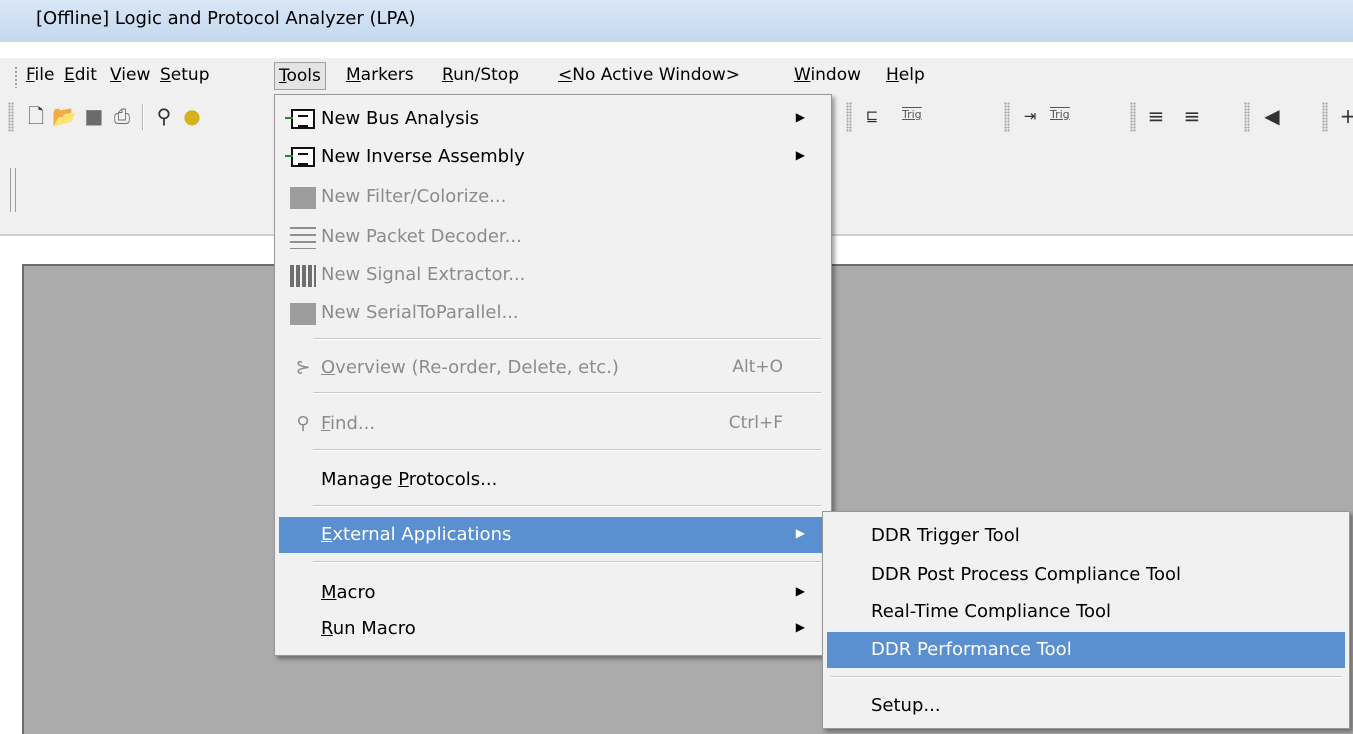 The width and height of the screenshot is (1353, 734). What do you see at coordinates (1060, 114) in the screenshot?
I see `trig-label-2: Trig` at bounding box center [1060, 114].